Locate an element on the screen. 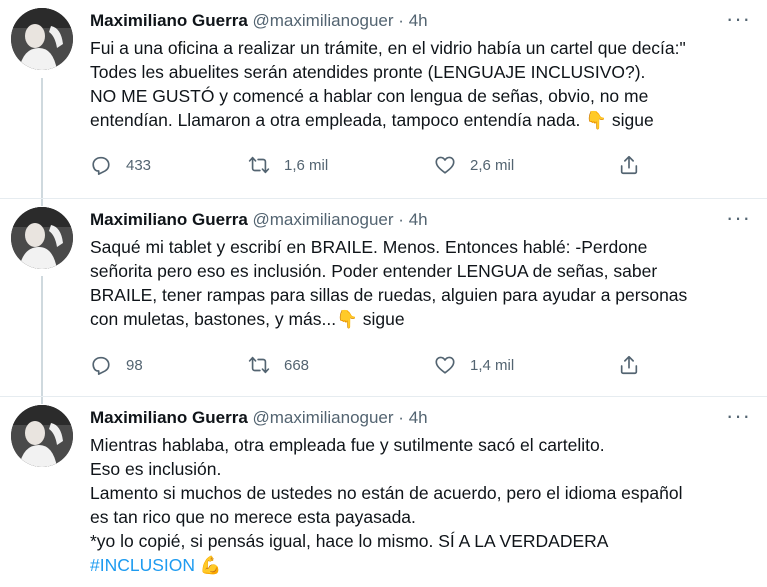  retweet-count: 1,6 mil is located at coordinates (306, 165).